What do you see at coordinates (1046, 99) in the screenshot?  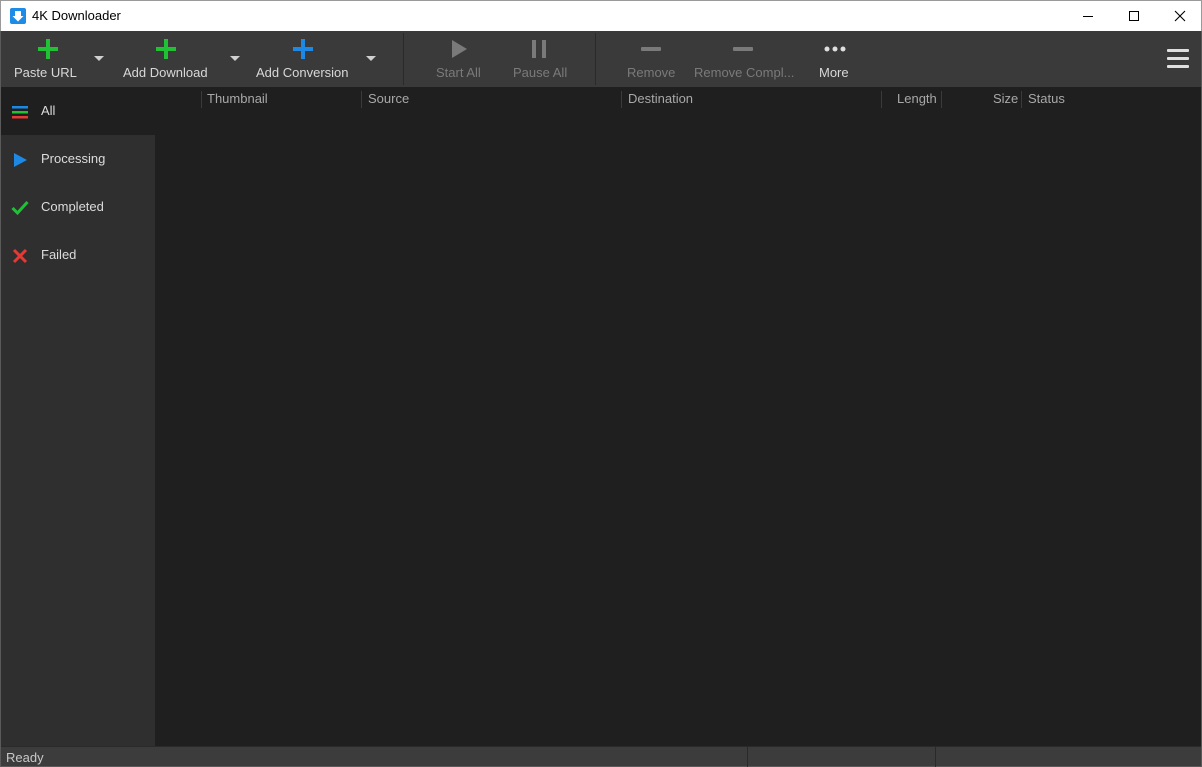 I see `column-status: Status` at bounding box center [1046, 99].